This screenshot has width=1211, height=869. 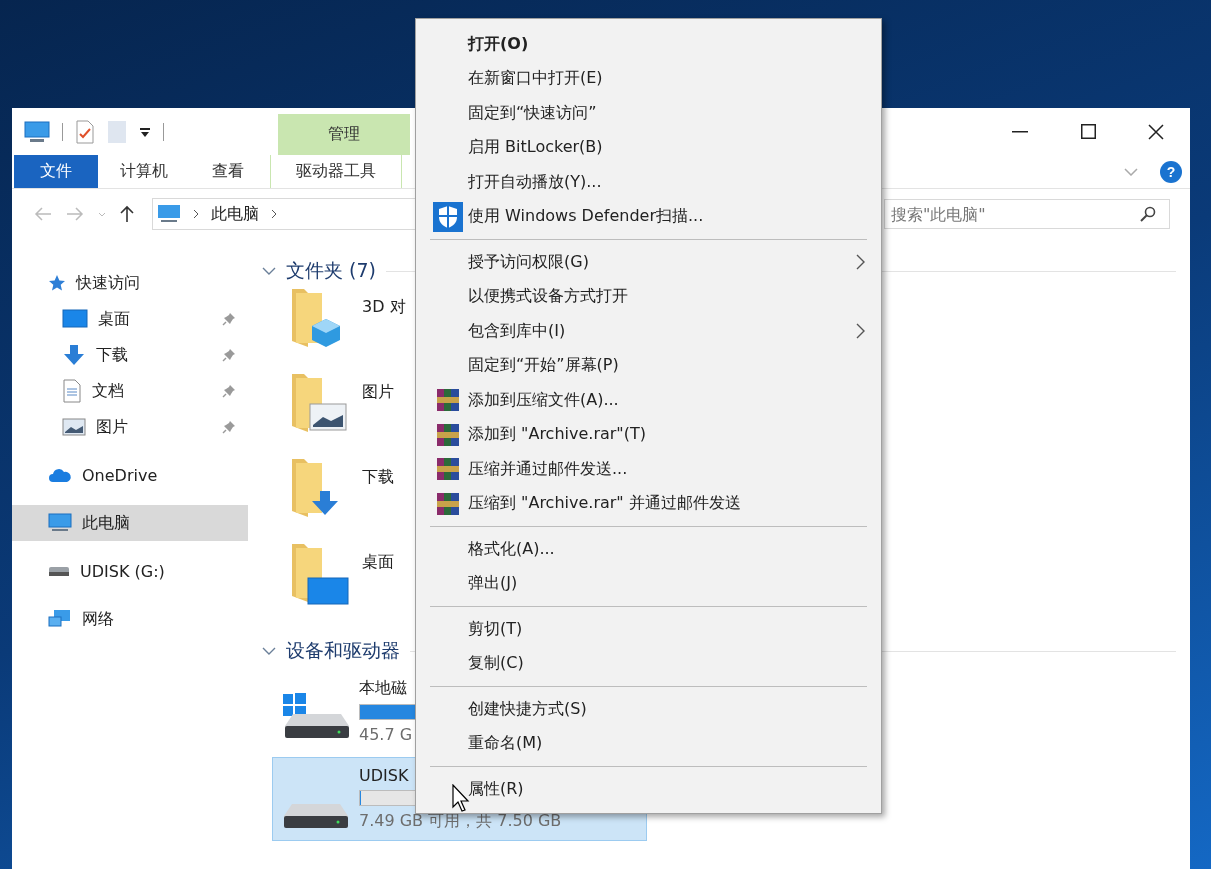 What do you see at coordinates (235, 214) in the screenshot?
I see `breadcrumb: 此电脑` at bounding box center [235, 214].